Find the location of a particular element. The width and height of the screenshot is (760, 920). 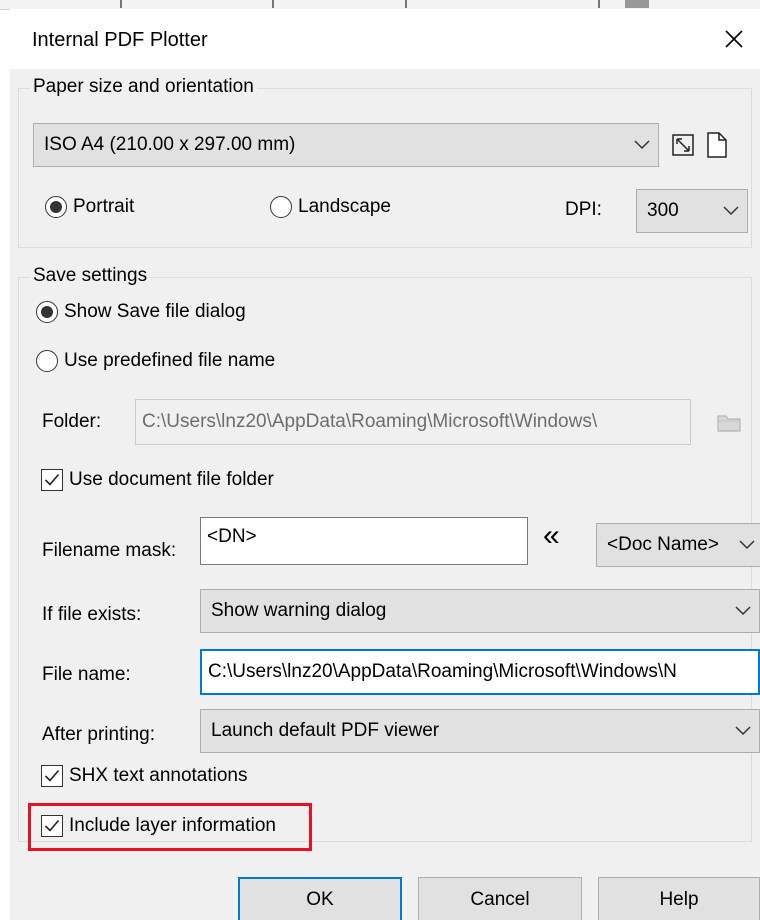

browse-folder-button is located at coordinates (729, 422).